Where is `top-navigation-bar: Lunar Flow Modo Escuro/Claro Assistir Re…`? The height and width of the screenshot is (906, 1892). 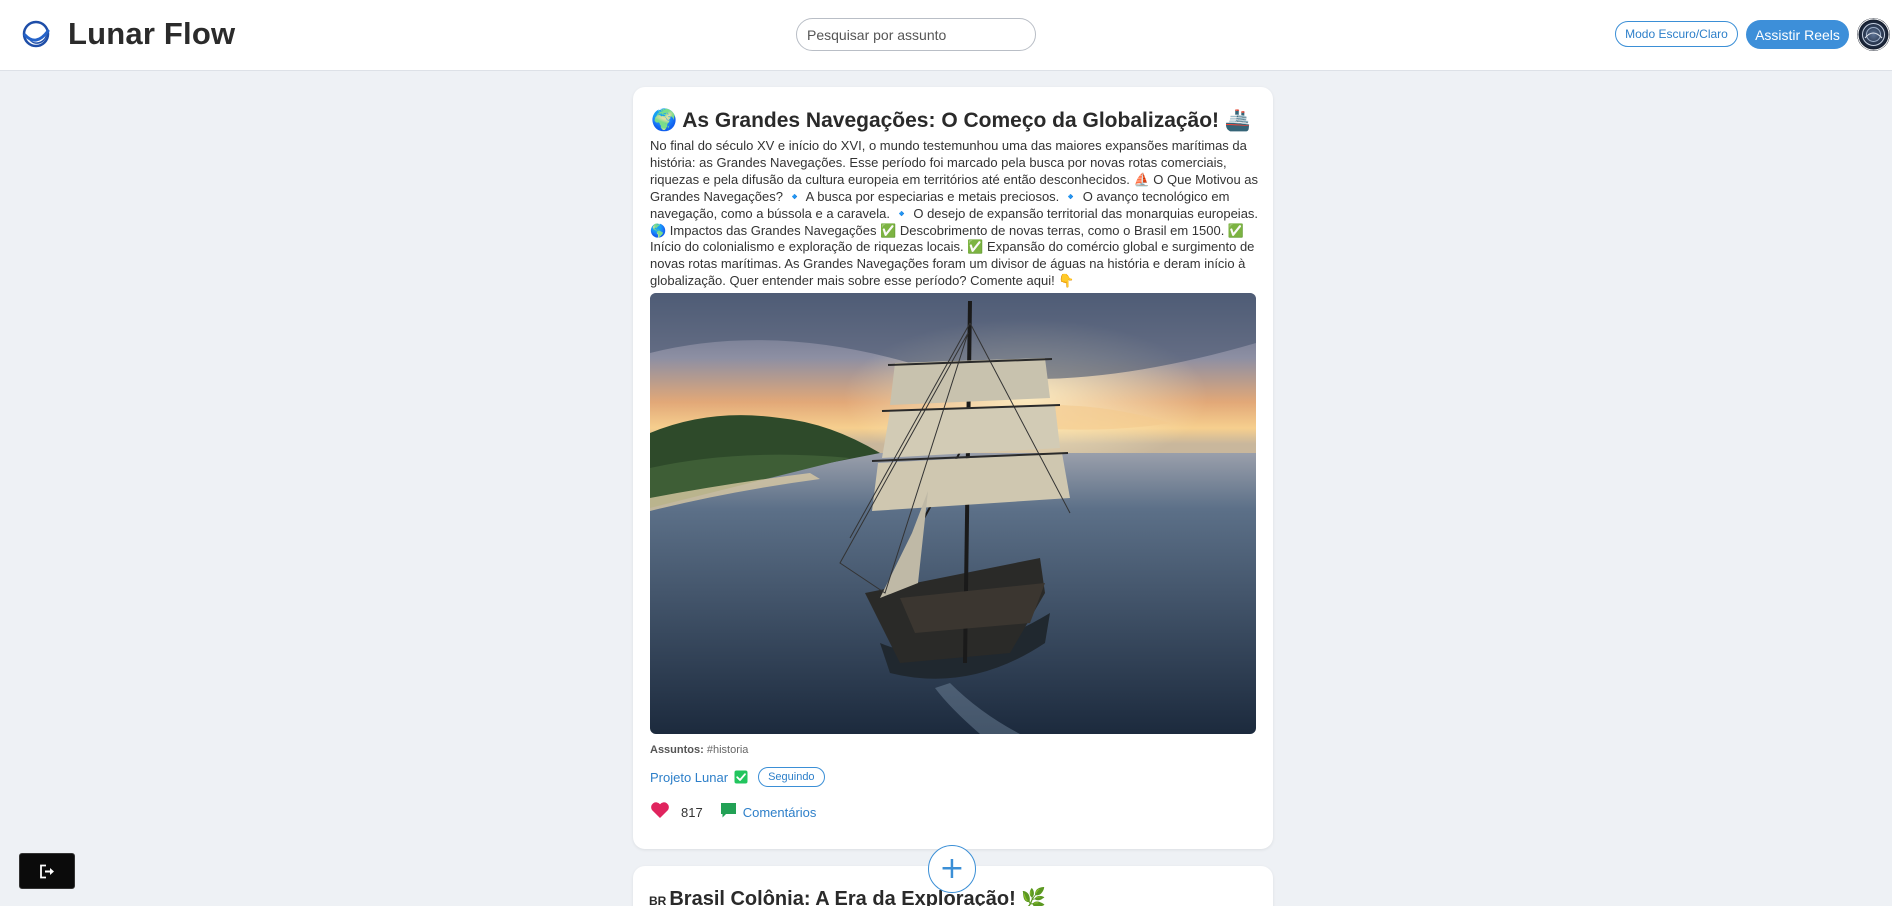 top-navigation-bar: Lunar Flow Modo Escuro/Claro Assistir Re… is located at coordinates (946, 35).